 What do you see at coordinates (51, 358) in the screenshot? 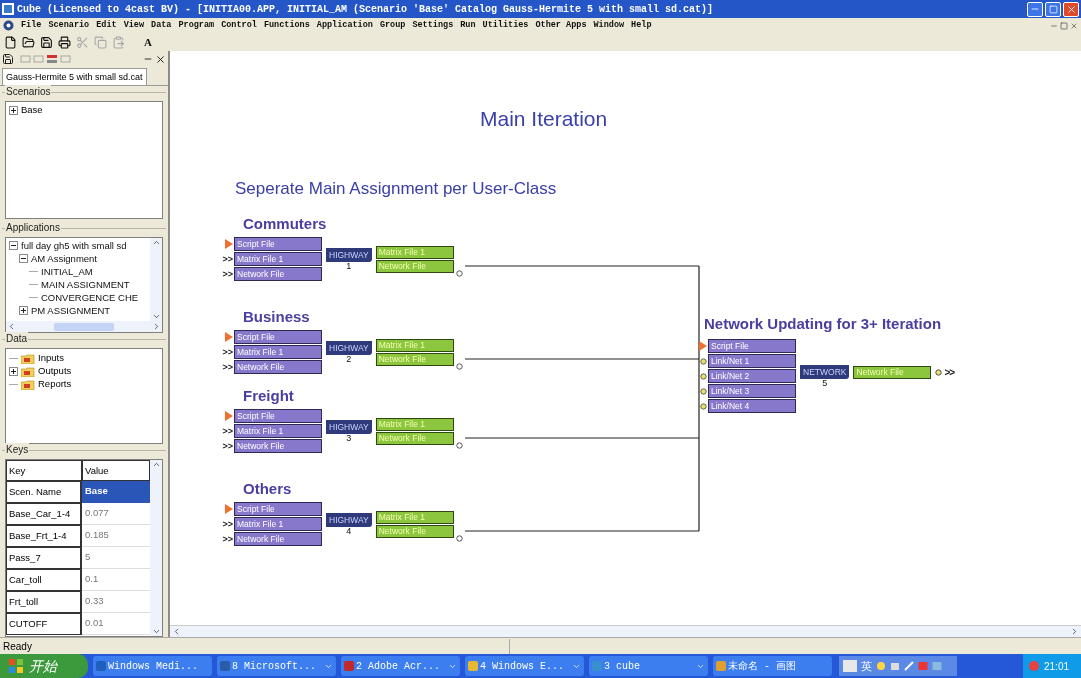
I see `tree-item: Inputs` at bounding box center [51, 358].